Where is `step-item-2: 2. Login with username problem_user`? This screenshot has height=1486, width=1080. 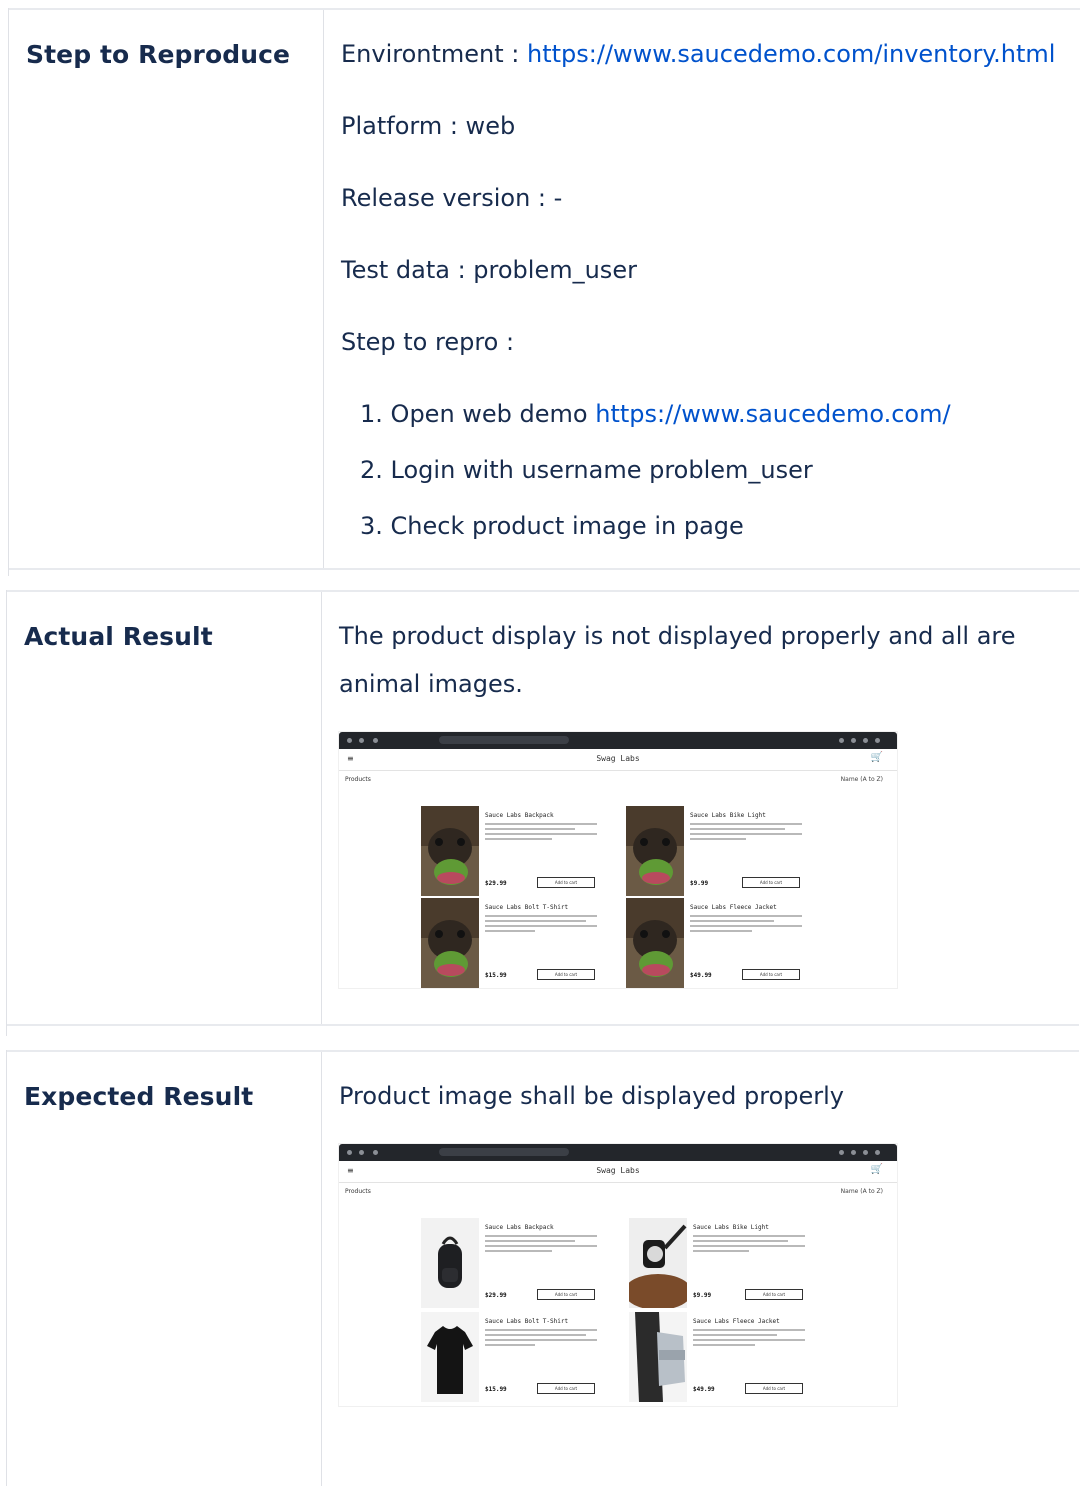 step-item-2: 2. Login with username problem_user is located at coordinates (586, 470).